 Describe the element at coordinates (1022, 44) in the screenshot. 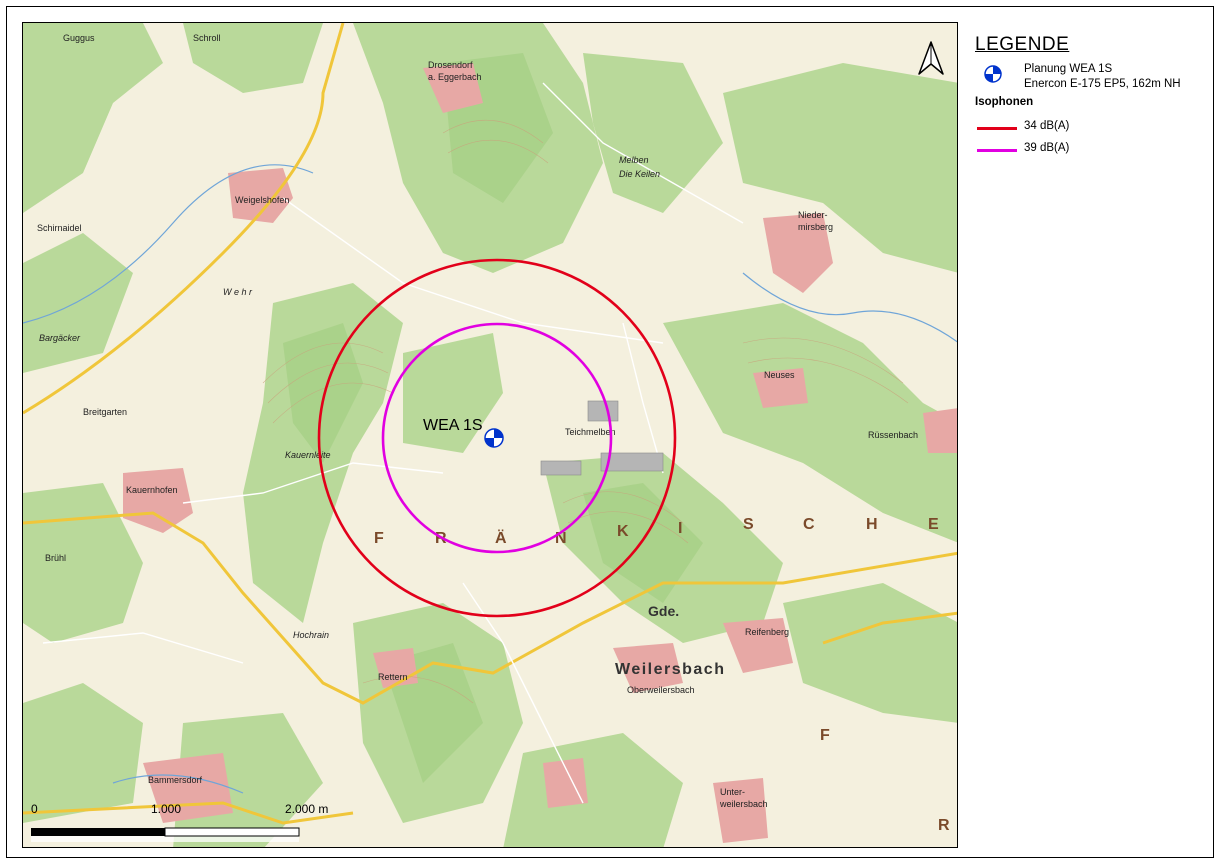

I see `legend-title: LEGENDE` at that location.